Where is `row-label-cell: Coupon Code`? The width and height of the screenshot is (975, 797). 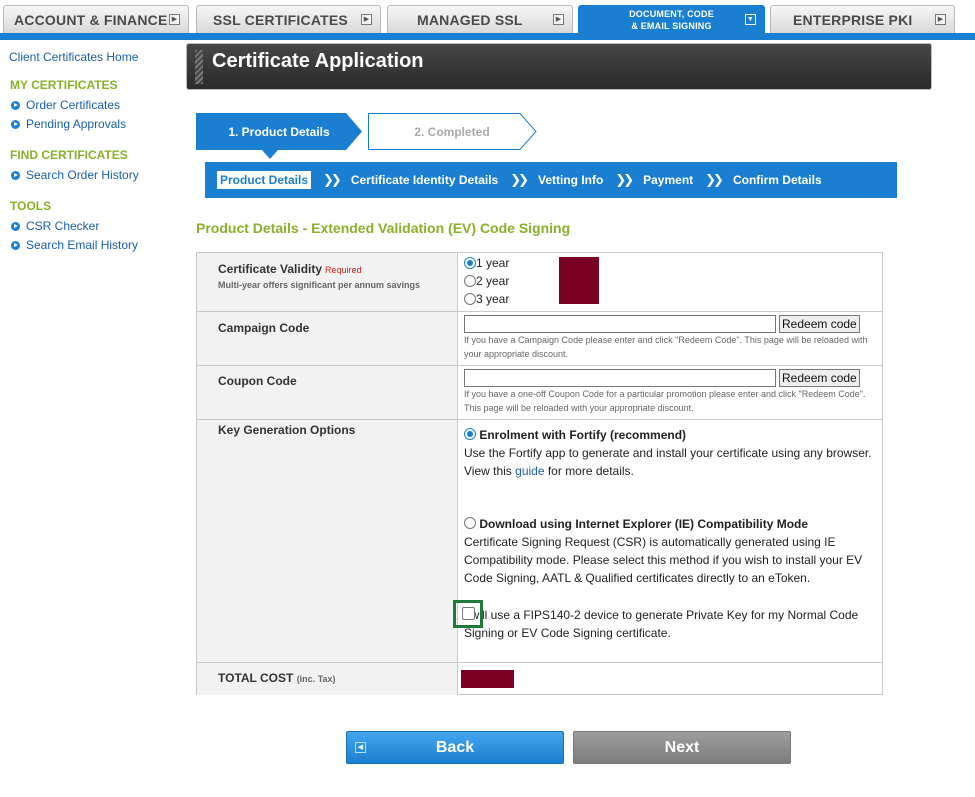
row-label-cell: Coupon Code is located at coordinates (327, 392).